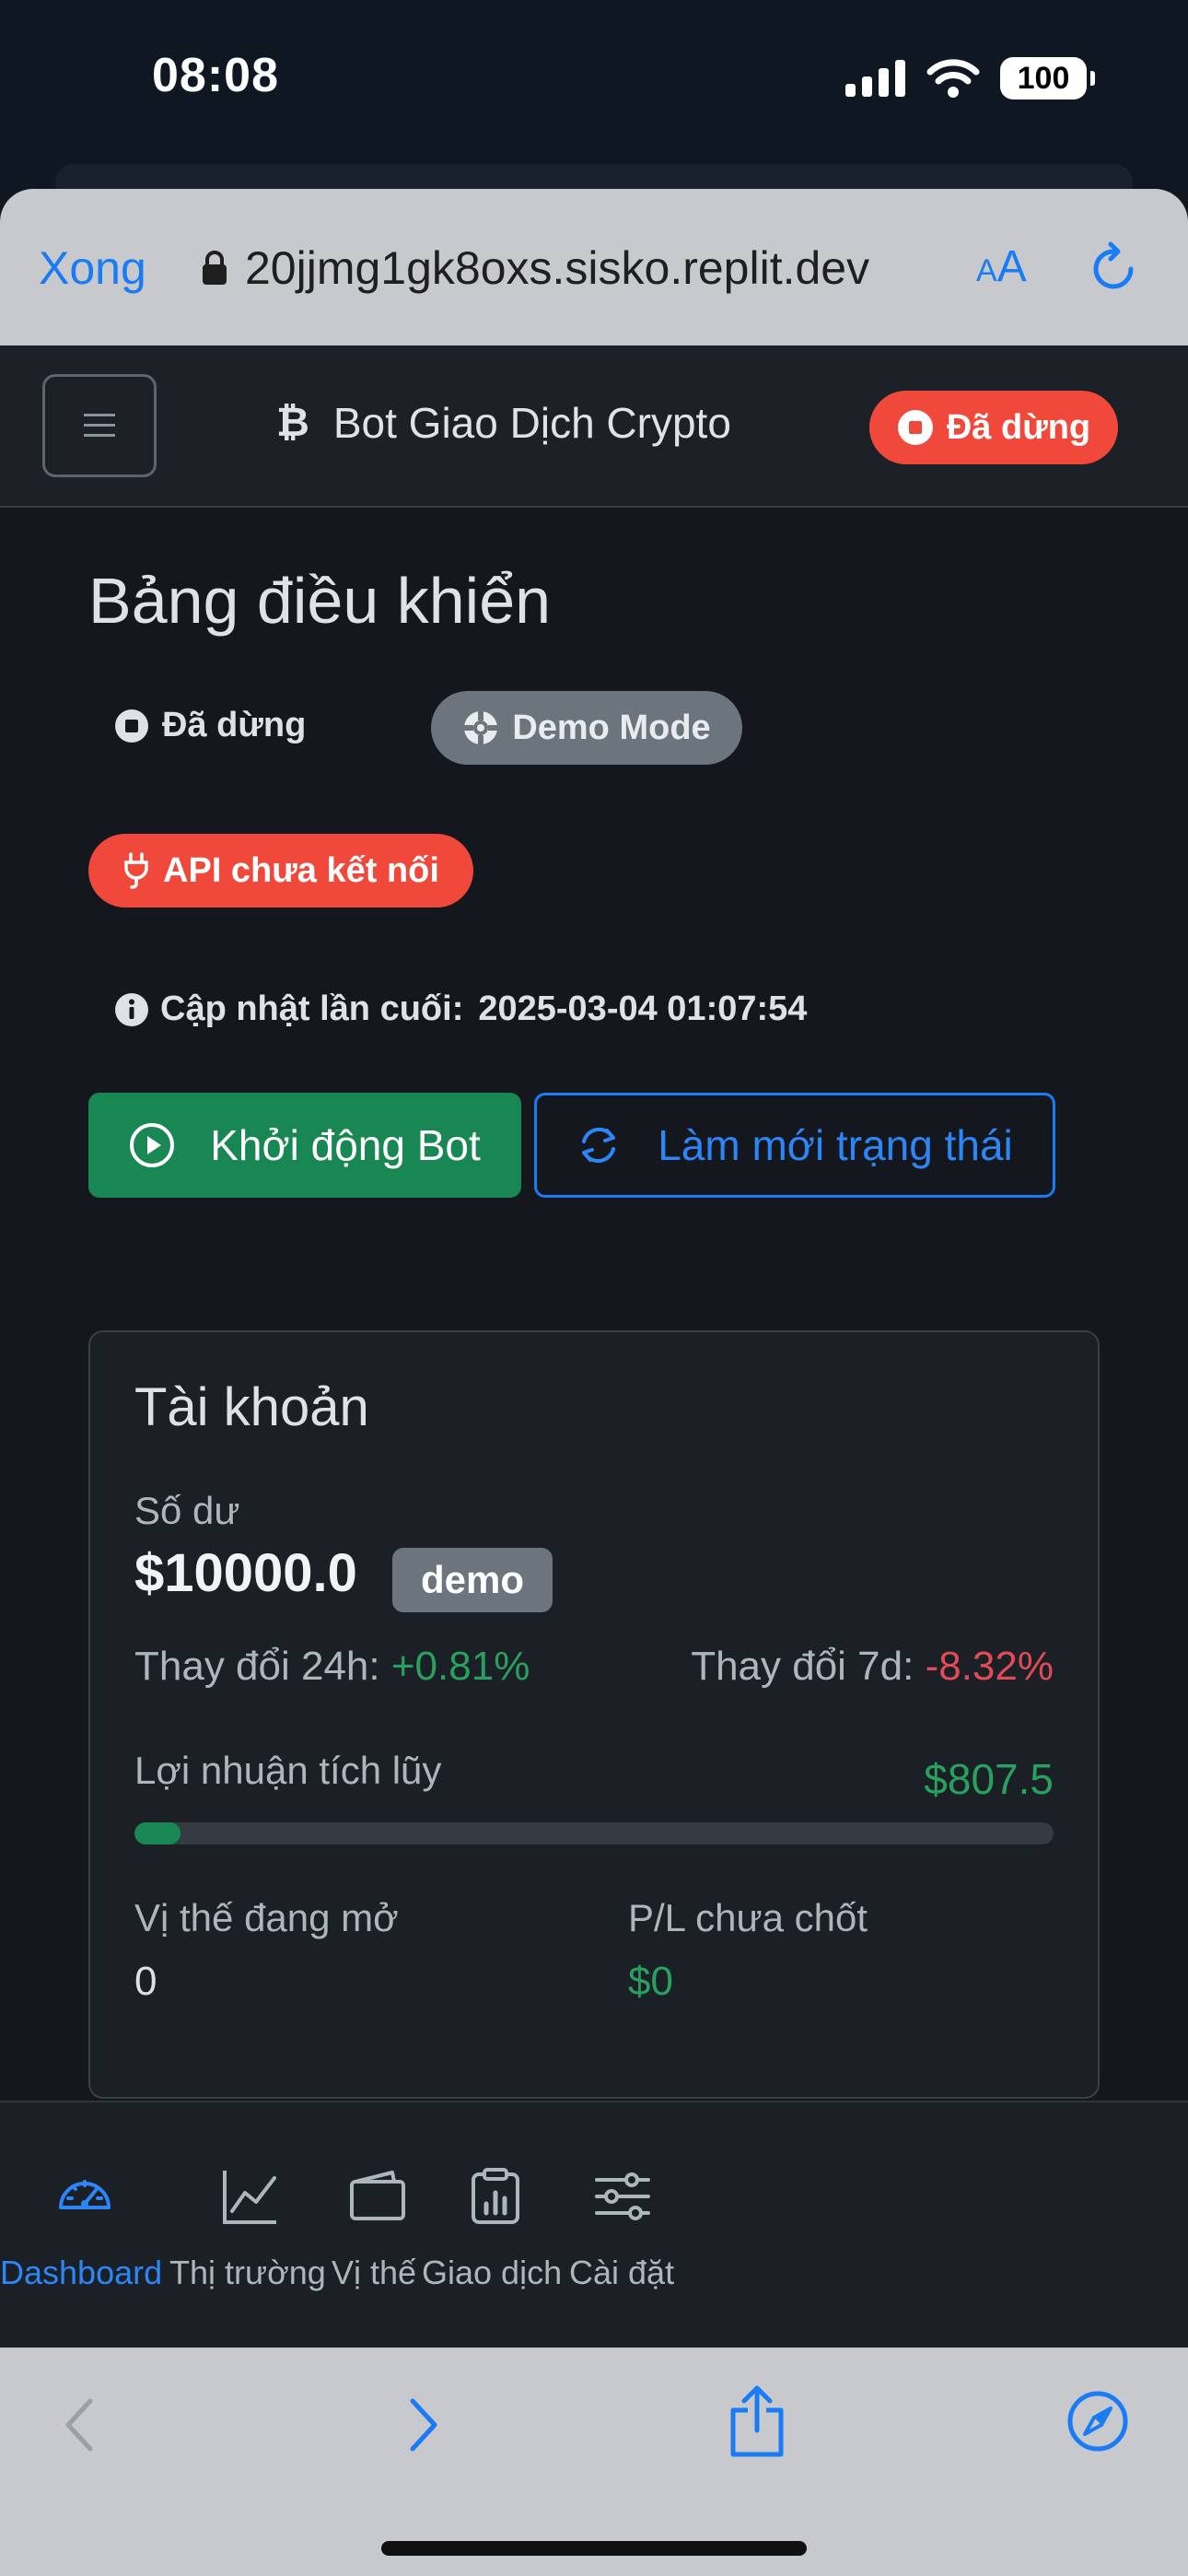 The image size is (1188, 2576). Describe the element at coordinates (301, 870) in the screenshot. I see `api-status-text: API chưa kết nối` at that location.